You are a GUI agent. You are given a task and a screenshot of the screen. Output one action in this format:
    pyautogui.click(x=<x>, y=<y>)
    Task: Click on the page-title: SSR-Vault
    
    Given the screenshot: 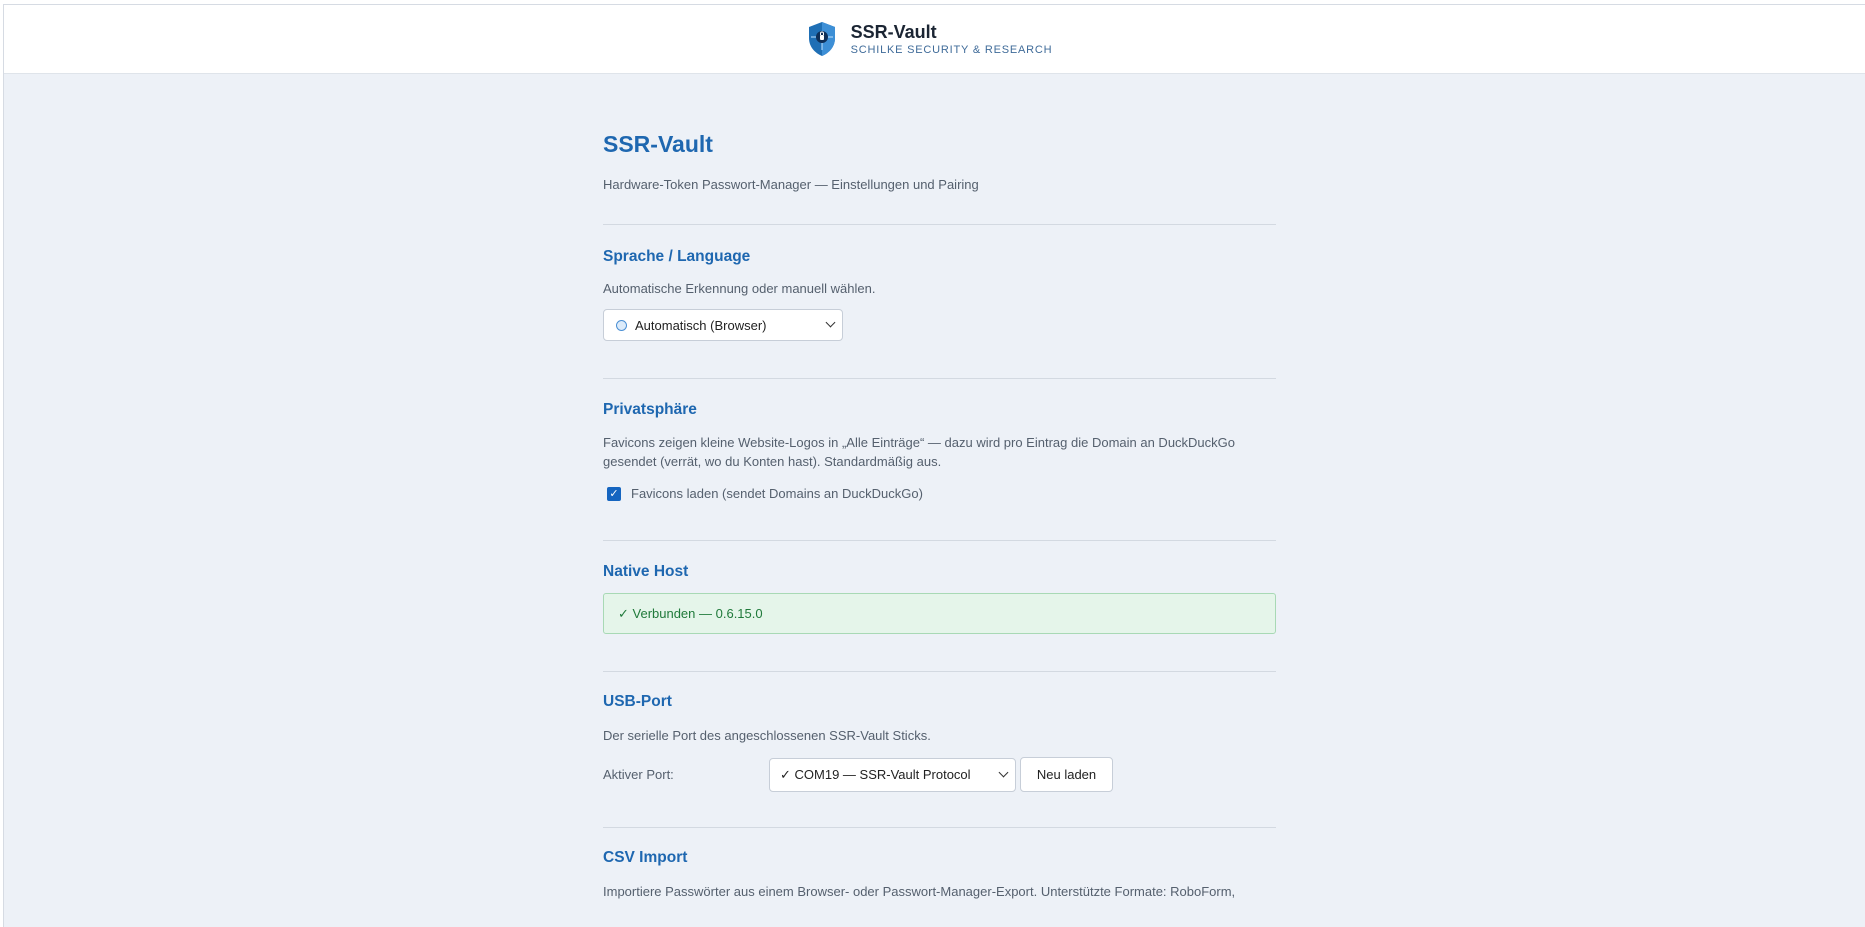 What is the action you would take?
    pyautogui.click(x=658, y=144)
    